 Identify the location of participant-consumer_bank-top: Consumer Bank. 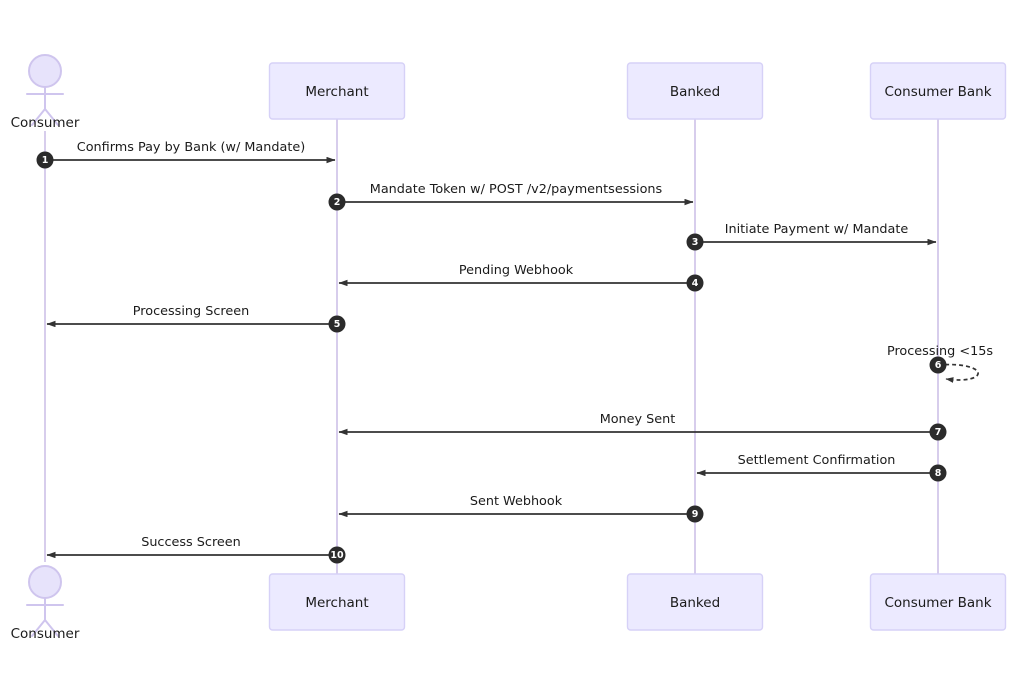
(938, 91).